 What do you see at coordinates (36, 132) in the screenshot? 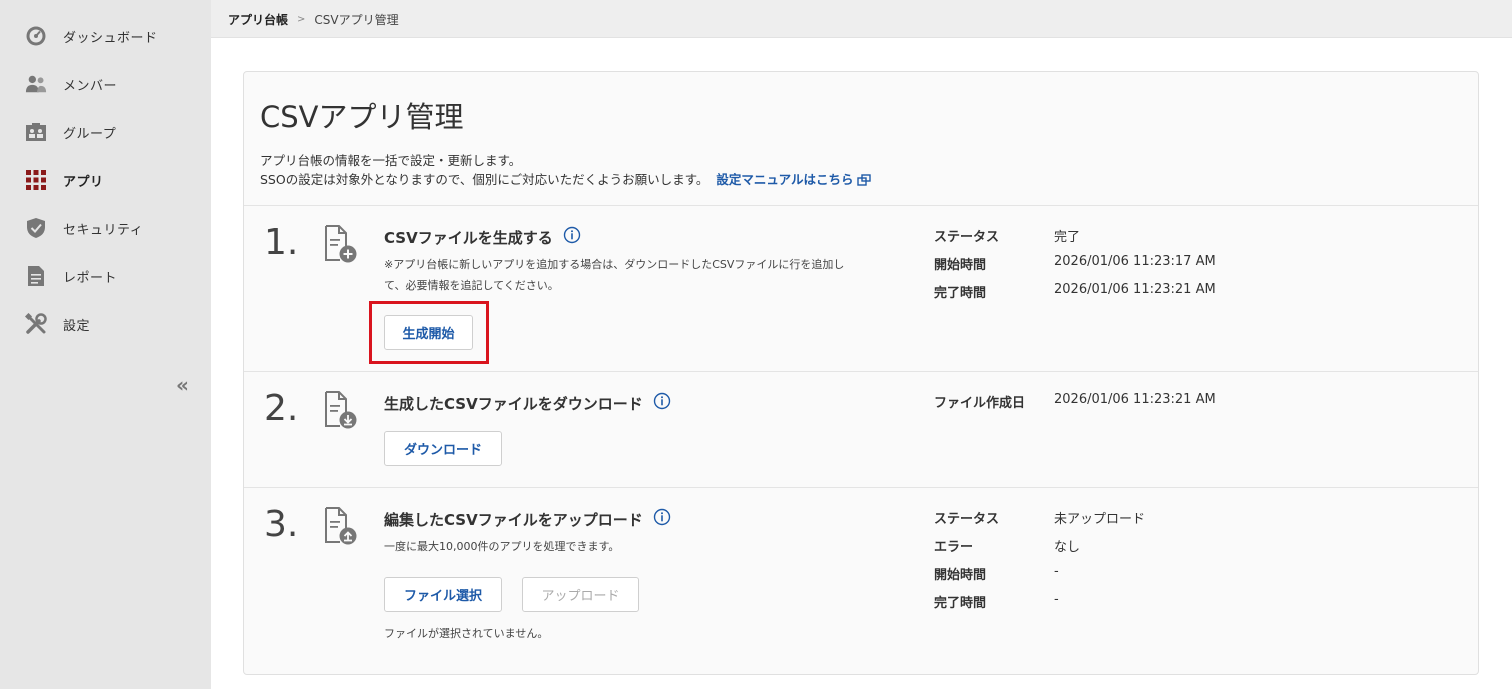
I see `group-icon` at bounding box center [36, 132].